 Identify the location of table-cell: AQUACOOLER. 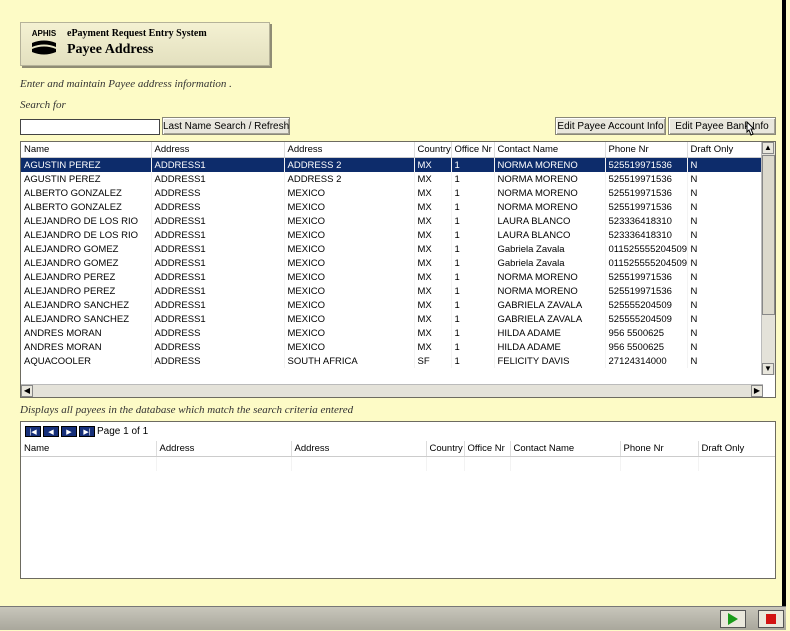
(86, 361).